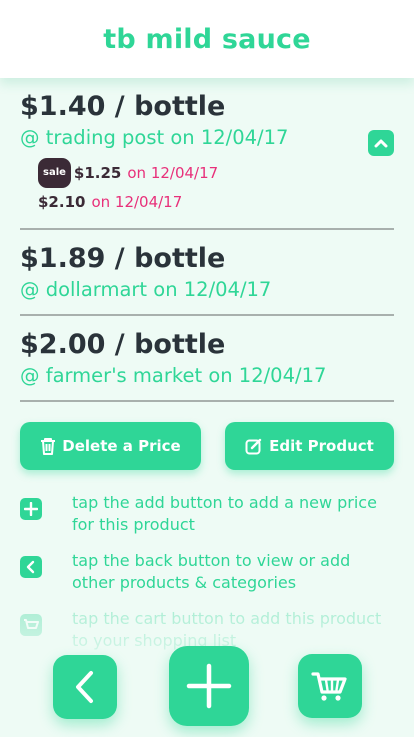 The width and height of the screenshot is (414, 737). I want to click on history-row: sale $1.25 on 12/04/17, so click(216, 173).